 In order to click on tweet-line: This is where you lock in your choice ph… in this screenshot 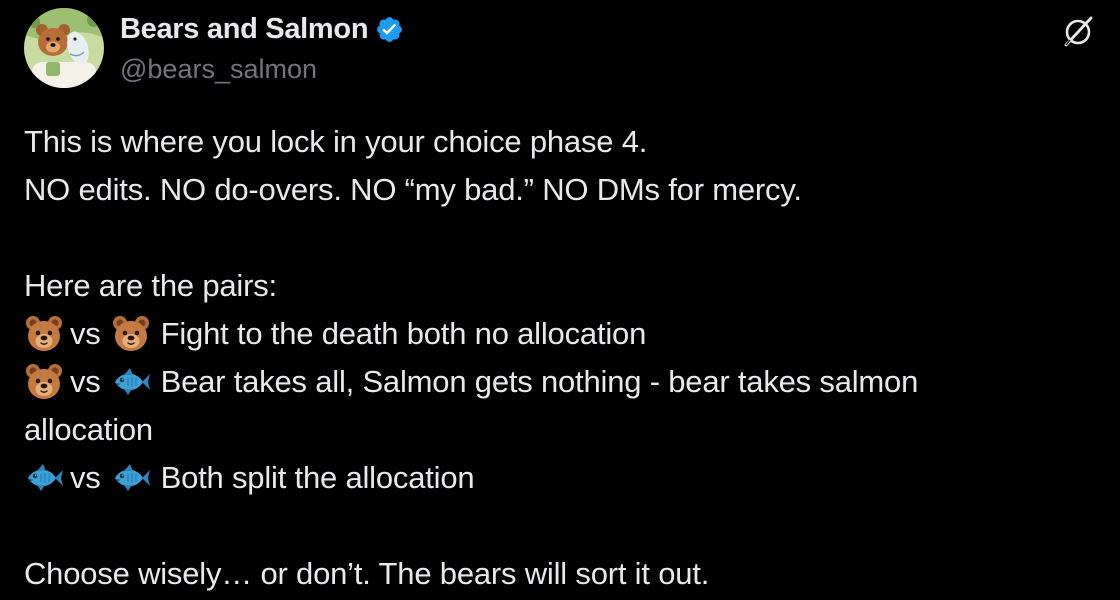, I will do `click(336, 141)`.